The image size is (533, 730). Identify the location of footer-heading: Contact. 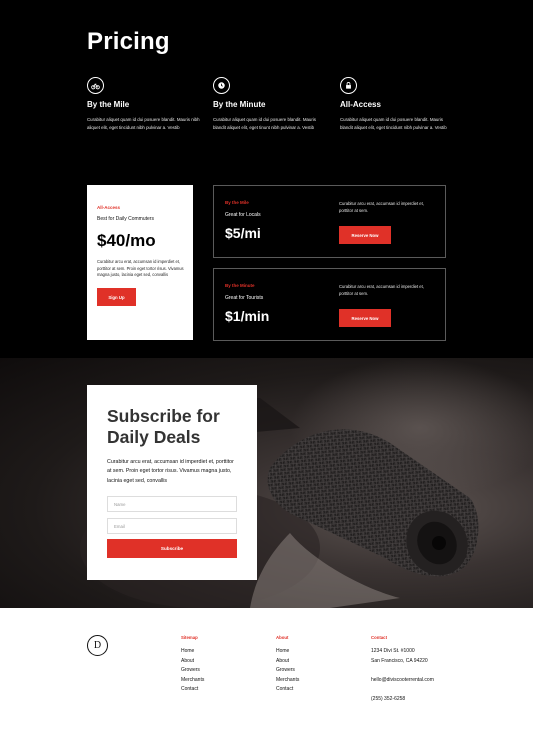
(379, 637).